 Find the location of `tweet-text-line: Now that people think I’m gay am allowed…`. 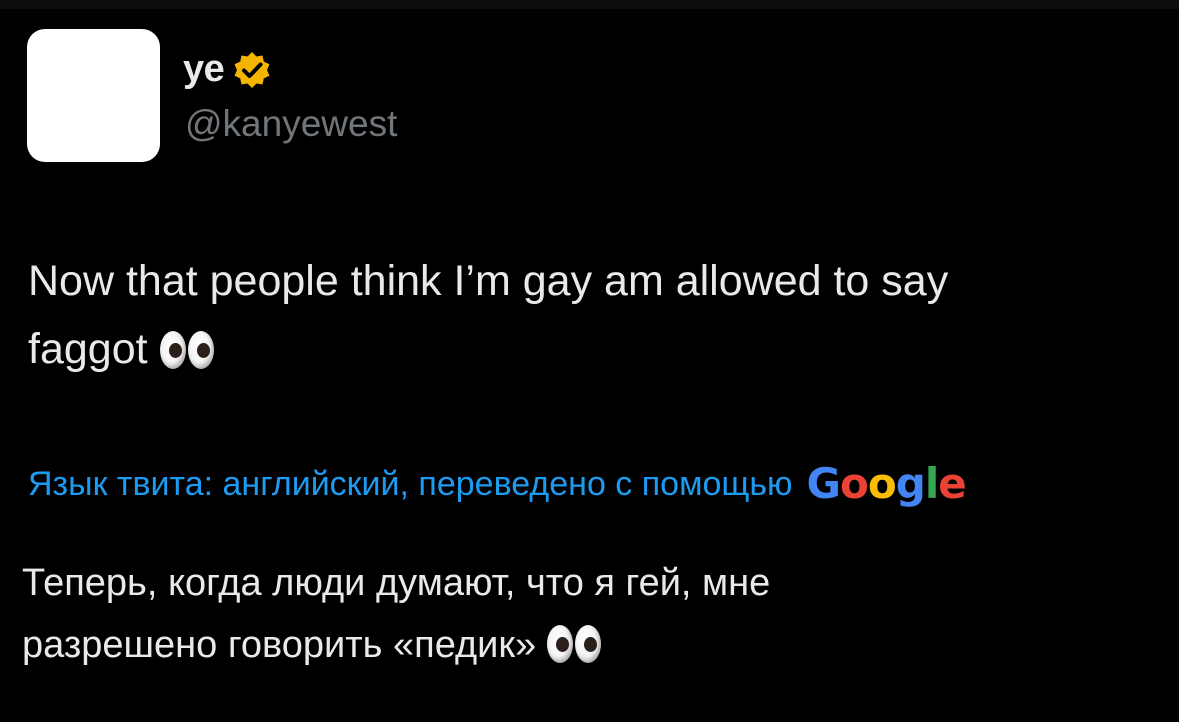

tweet-text-line: Now that people think I’m gay am allowed… is located at coordinates (488, 281).